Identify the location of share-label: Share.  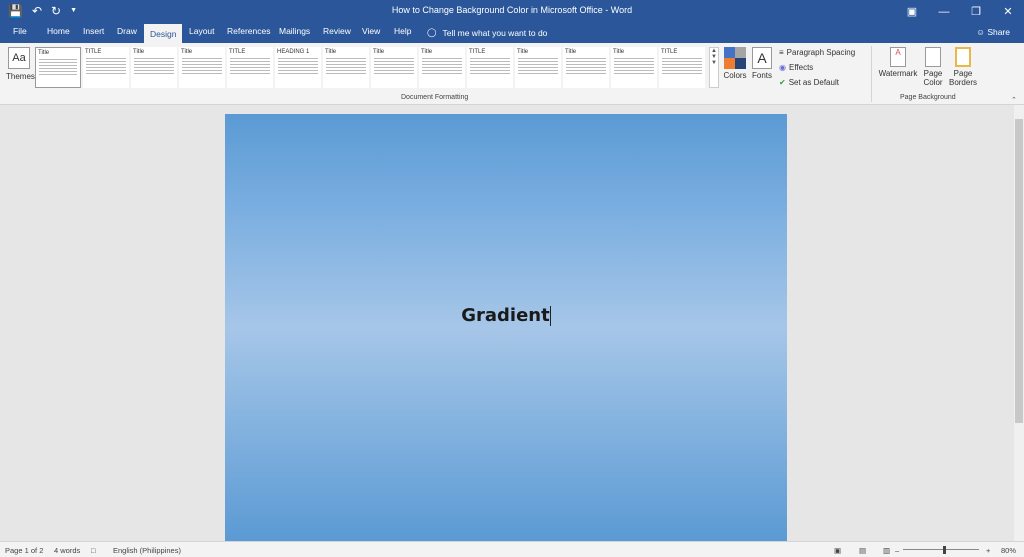
(998, 32).